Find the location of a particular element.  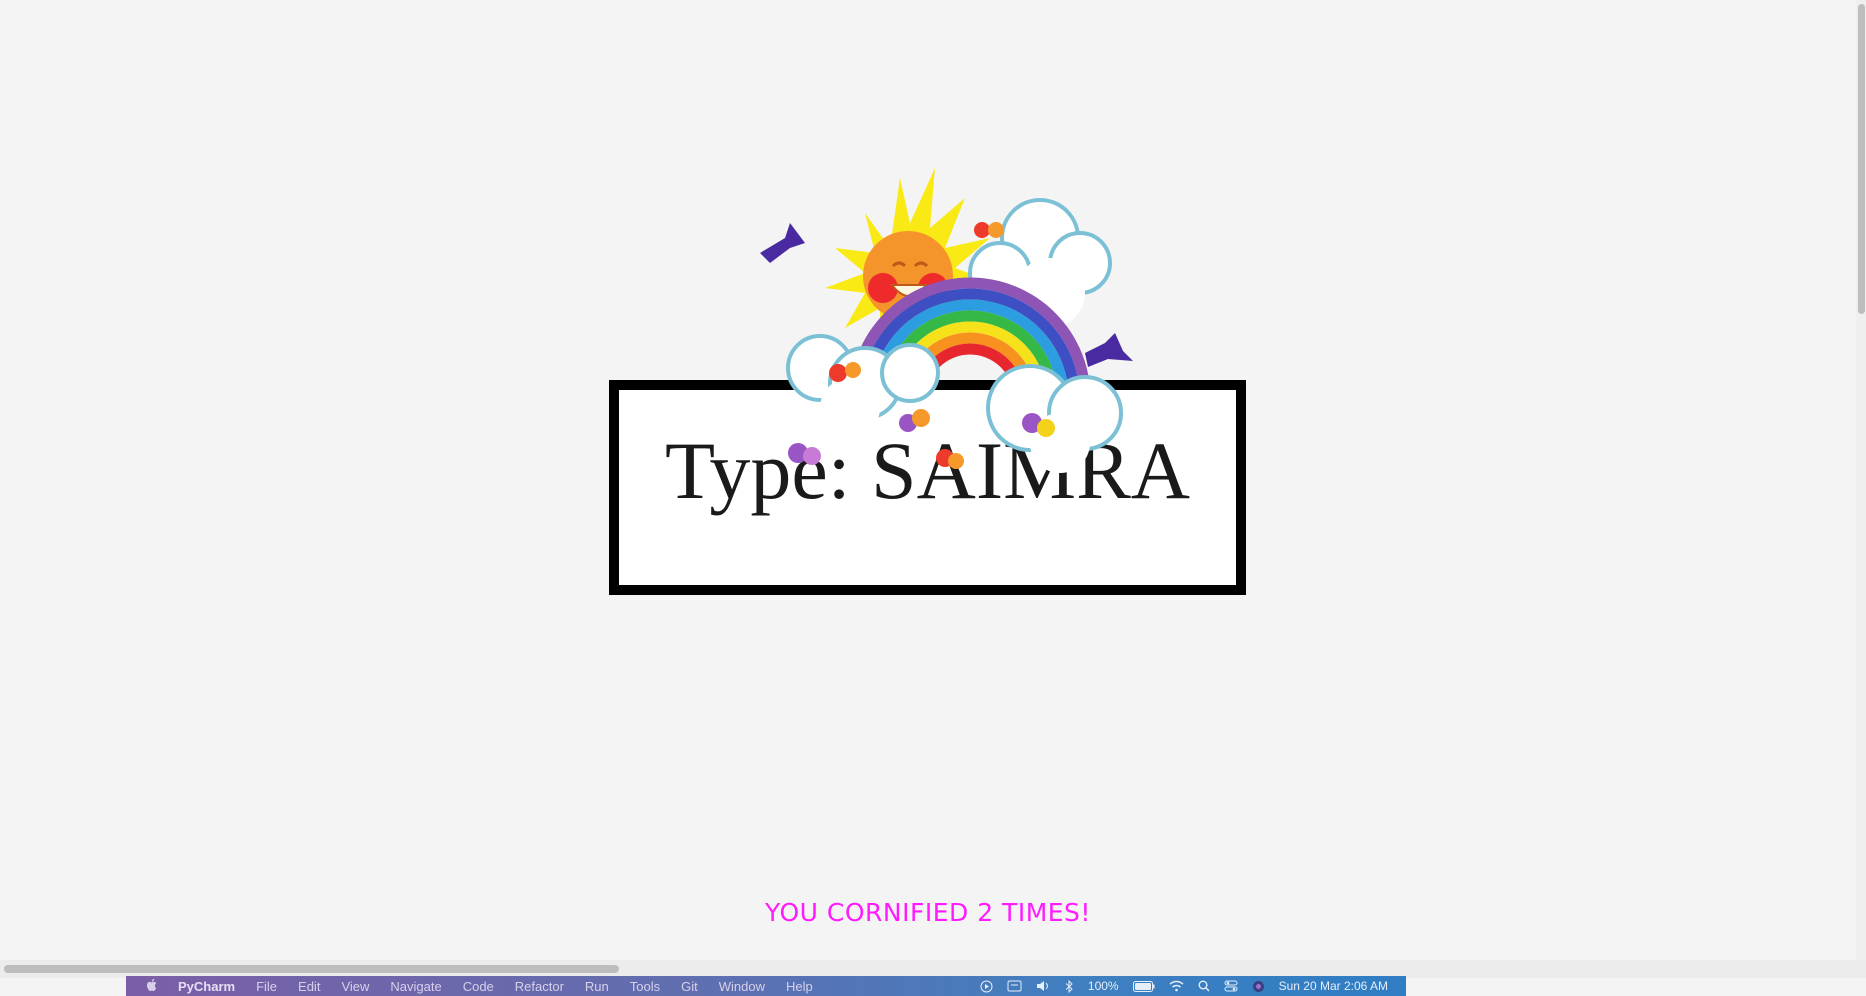

vertical-scroll-thumb is located at coordinates (1861, 159).